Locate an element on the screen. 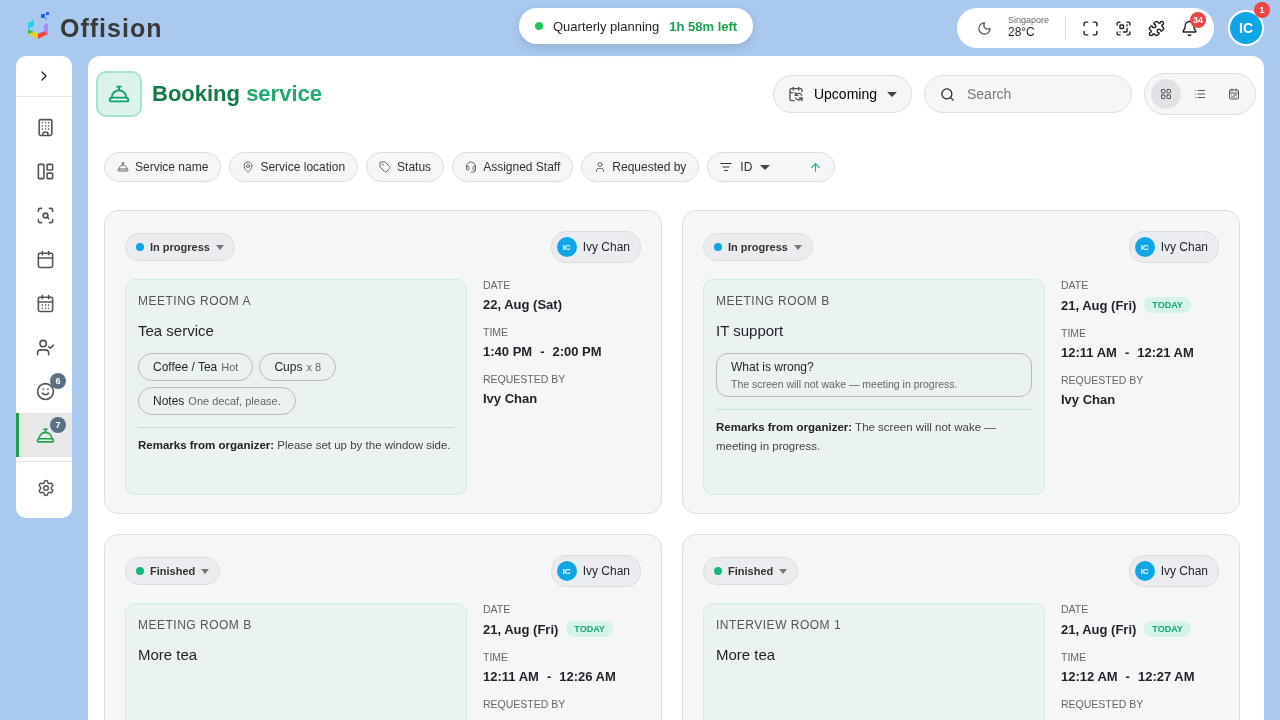  question-answer: The screen will not wake — meeting in progress. is located at coordinates (845, 384).